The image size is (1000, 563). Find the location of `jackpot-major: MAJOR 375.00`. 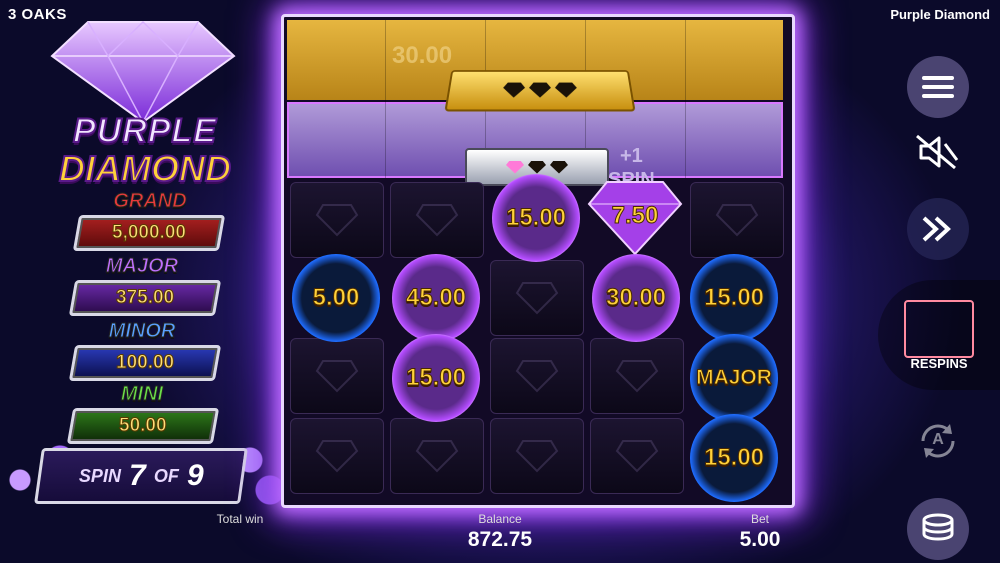

jackpot-major: MAJOR 375.00 is located at coordinates (142, 285).